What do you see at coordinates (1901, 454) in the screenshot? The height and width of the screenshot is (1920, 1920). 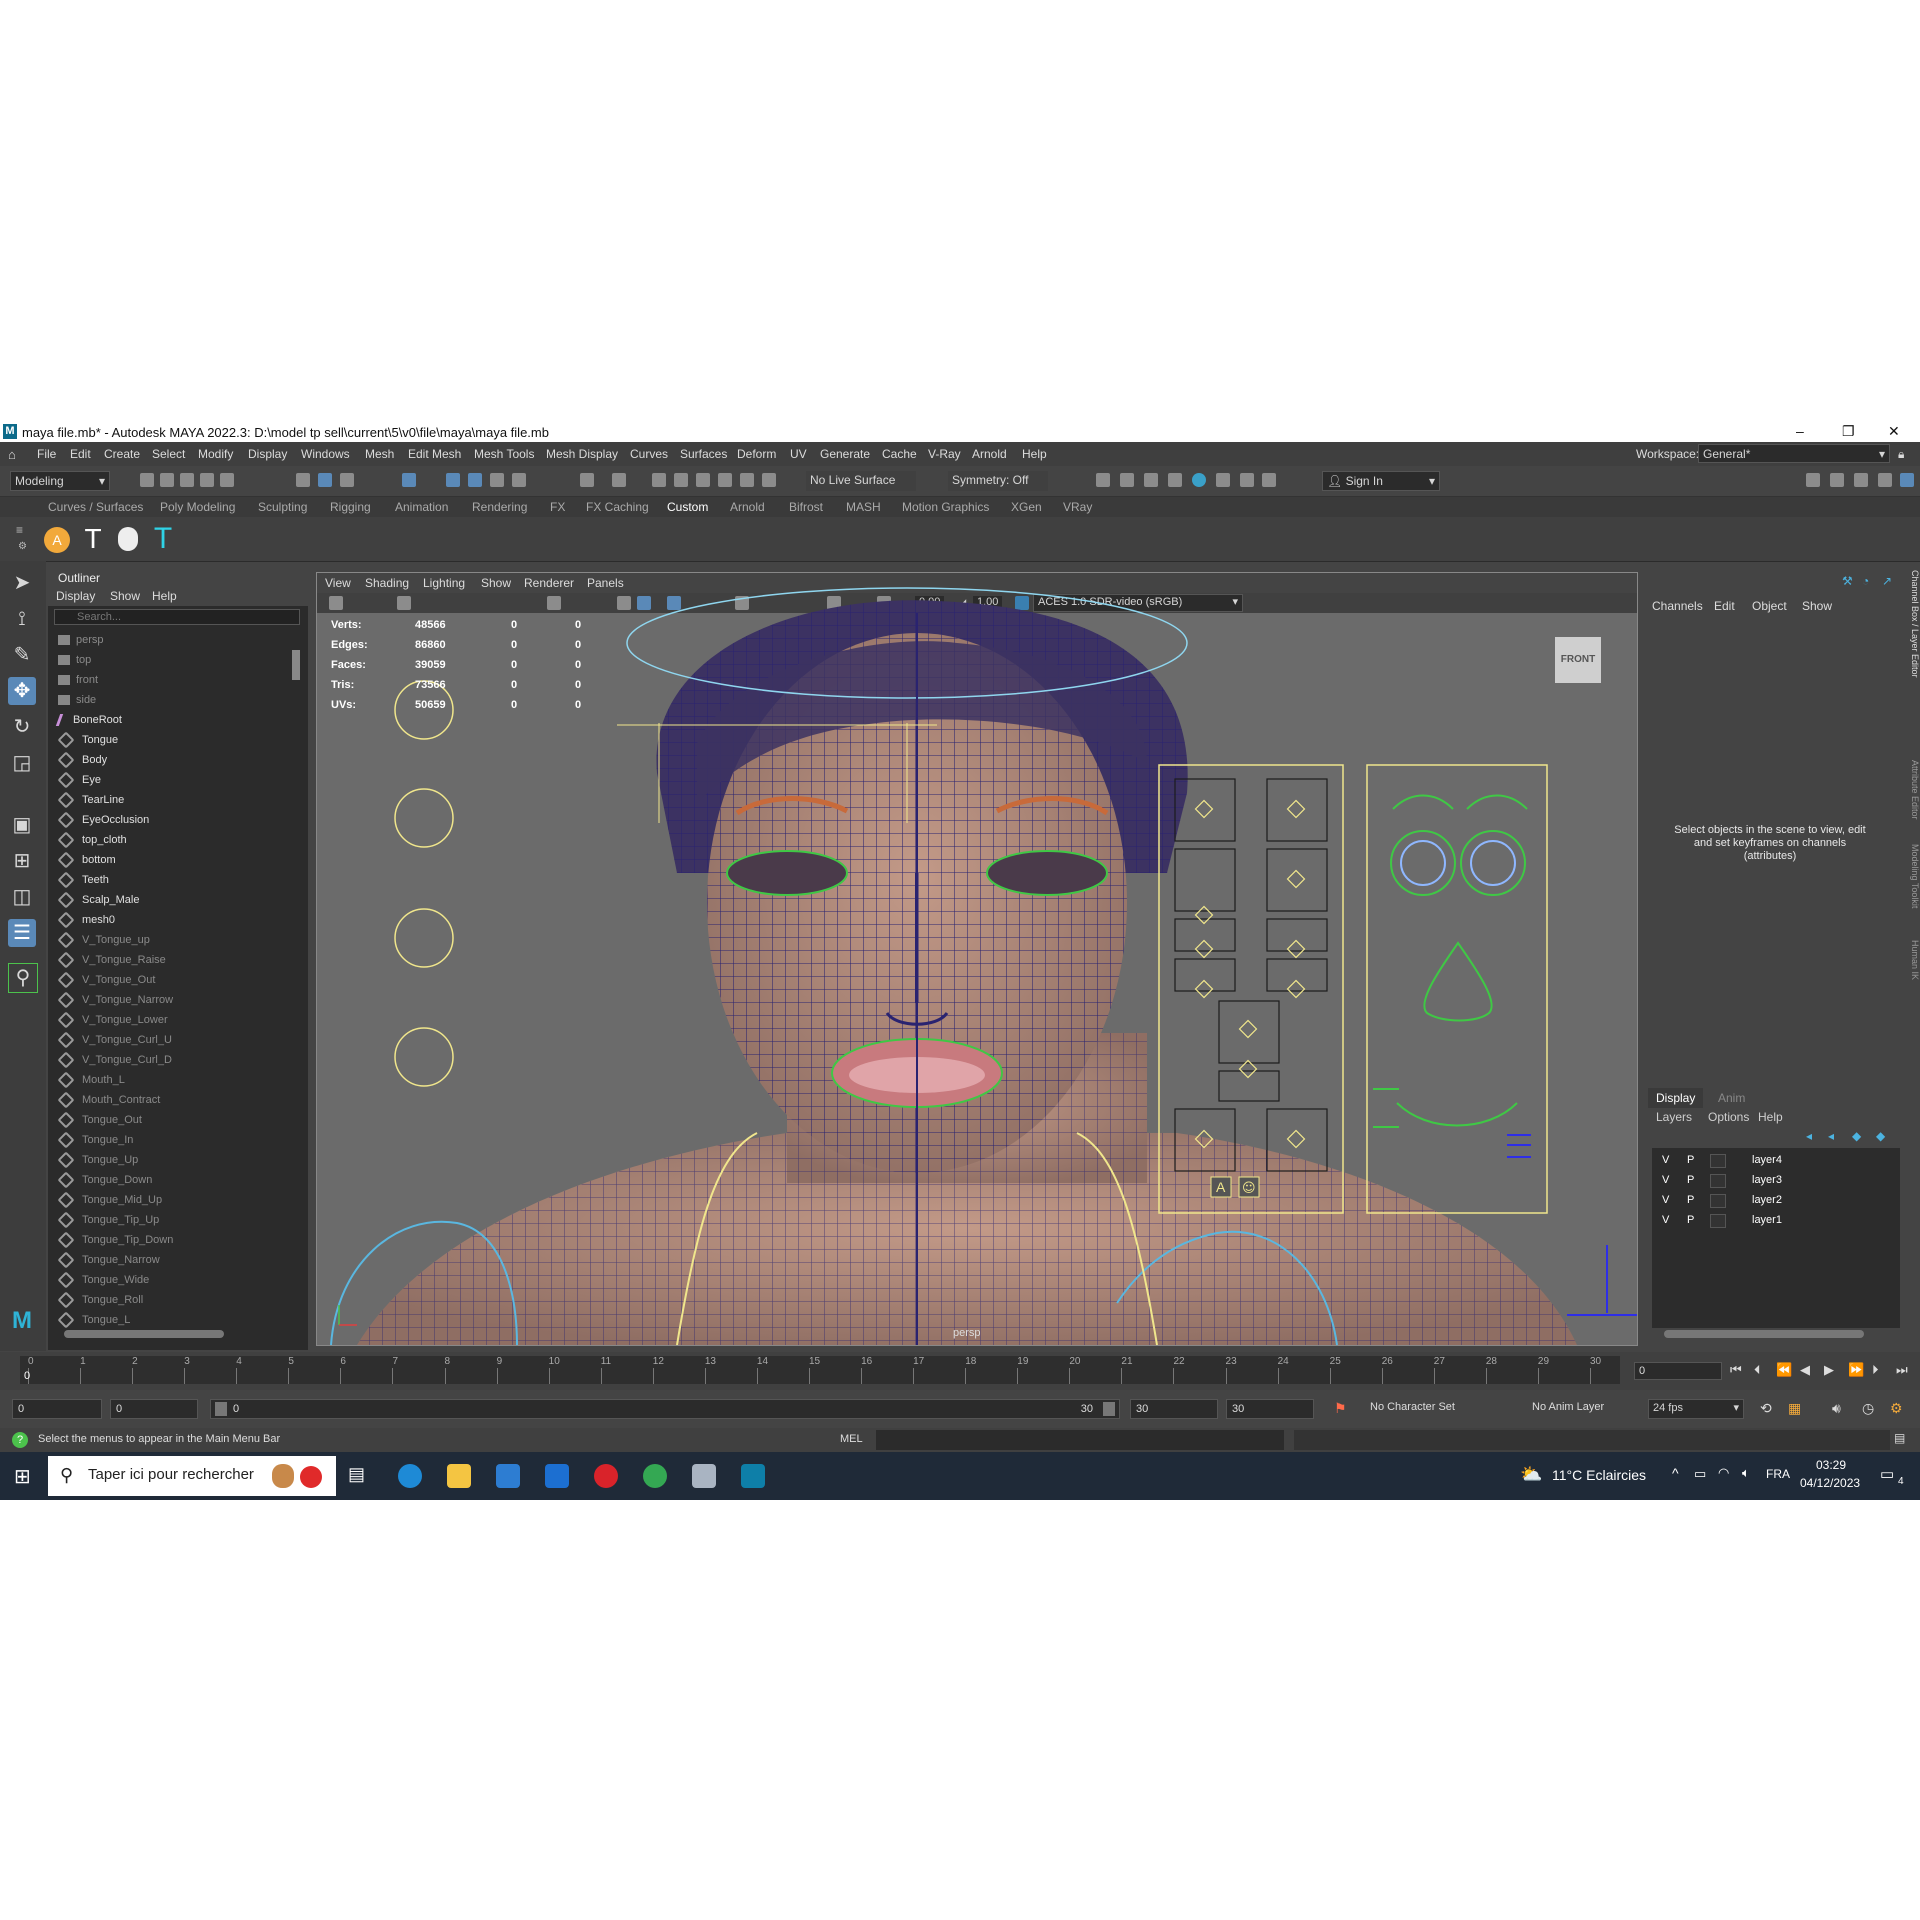 I see `lock-icon: 🔒︎` at bounding box center [1901, 454].